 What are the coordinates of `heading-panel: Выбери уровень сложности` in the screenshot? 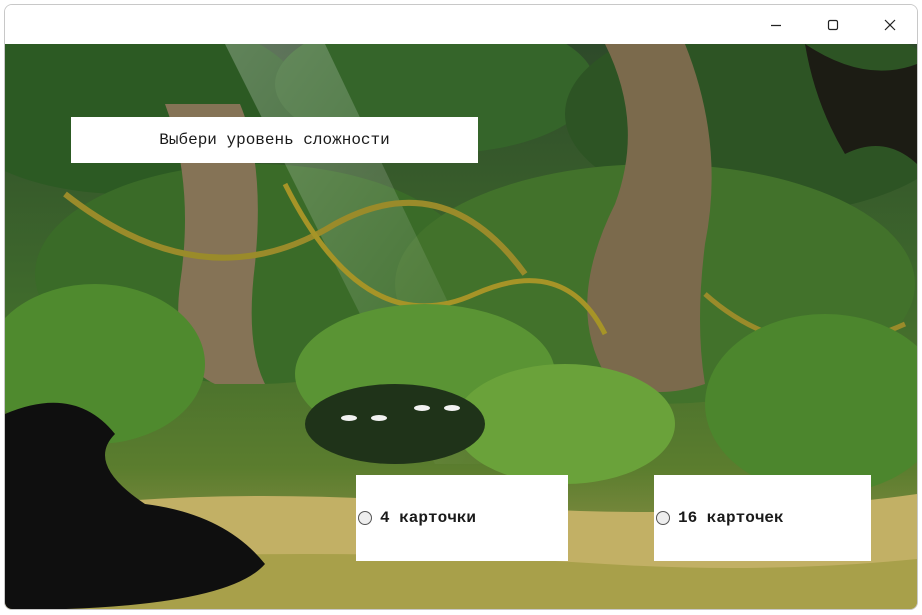 It's located at (274, 140).